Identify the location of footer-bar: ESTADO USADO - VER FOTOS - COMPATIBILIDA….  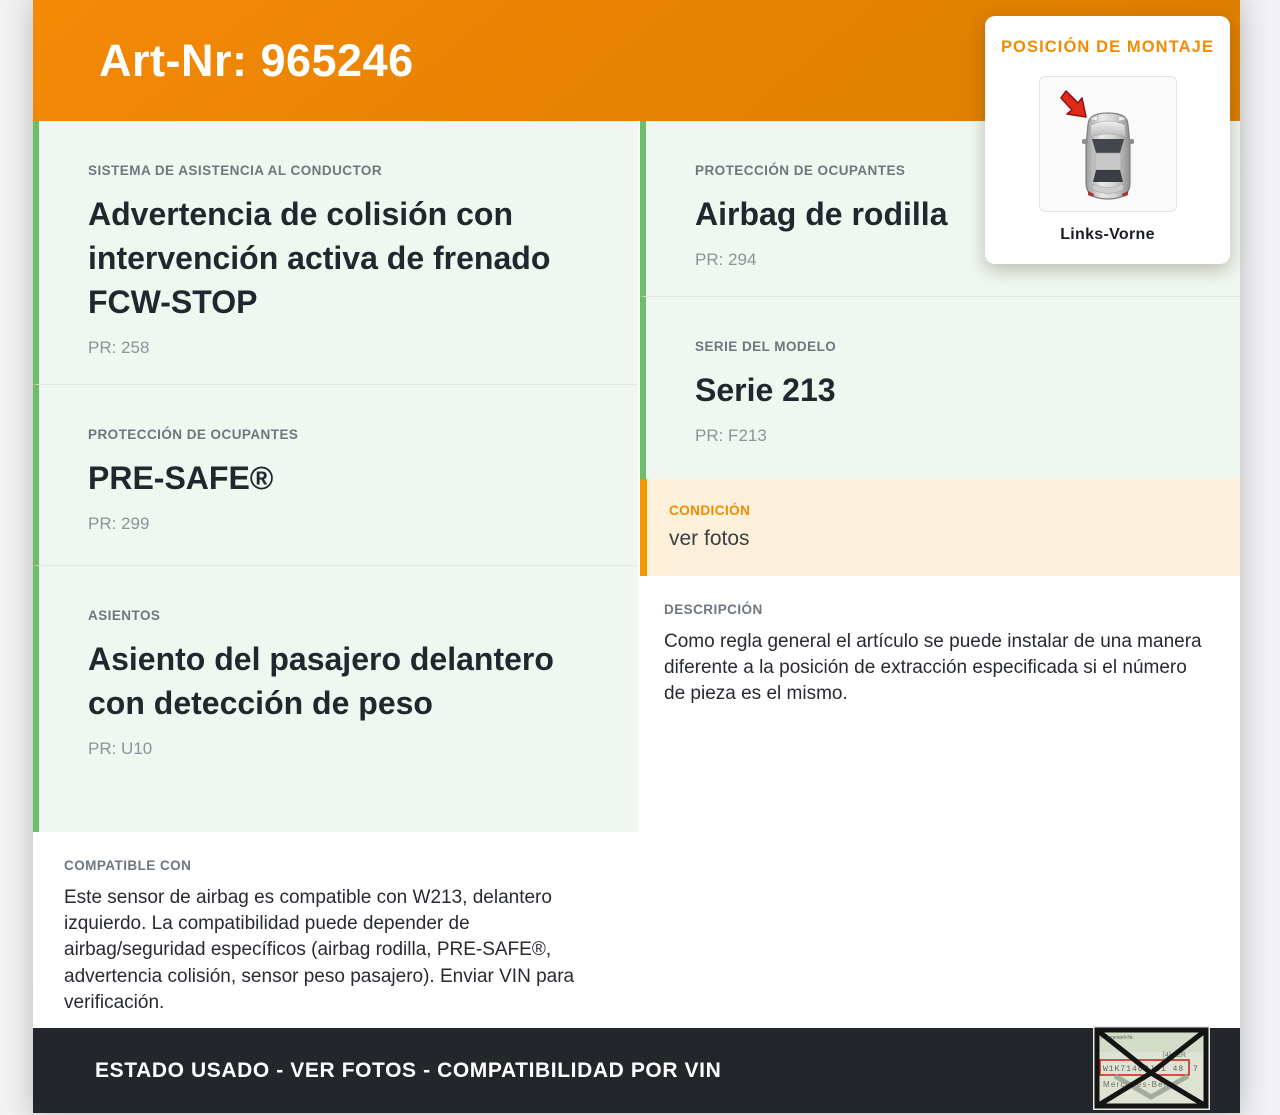
(636, 1070).